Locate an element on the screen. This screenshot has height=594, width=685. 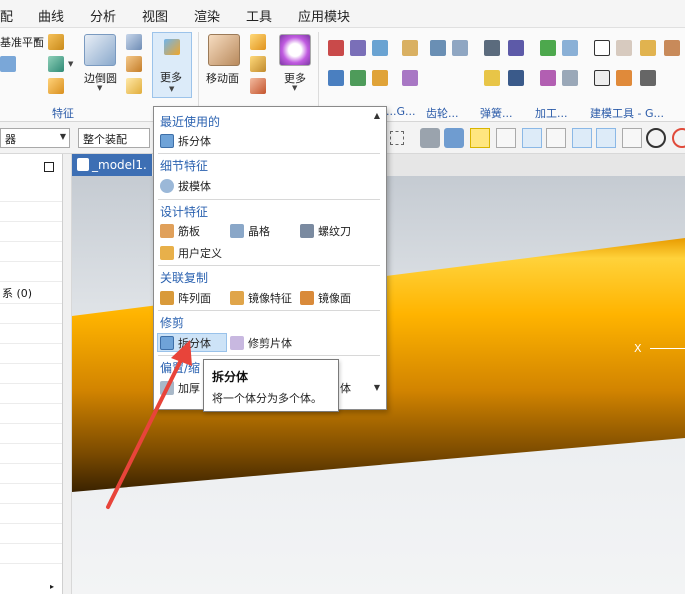
scroll-down-icon: ▼ is located at coordinates (377, 387).